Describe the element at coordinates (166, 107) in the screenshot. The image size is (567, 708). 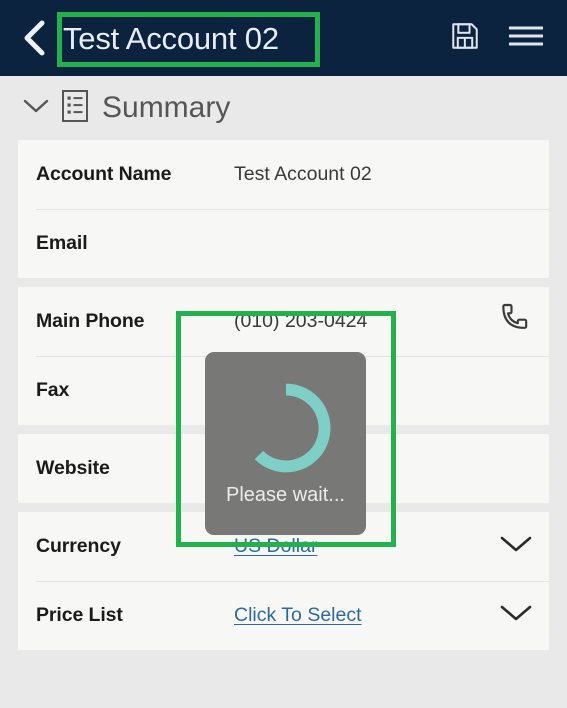
I see `section-title: Summary` at that location.